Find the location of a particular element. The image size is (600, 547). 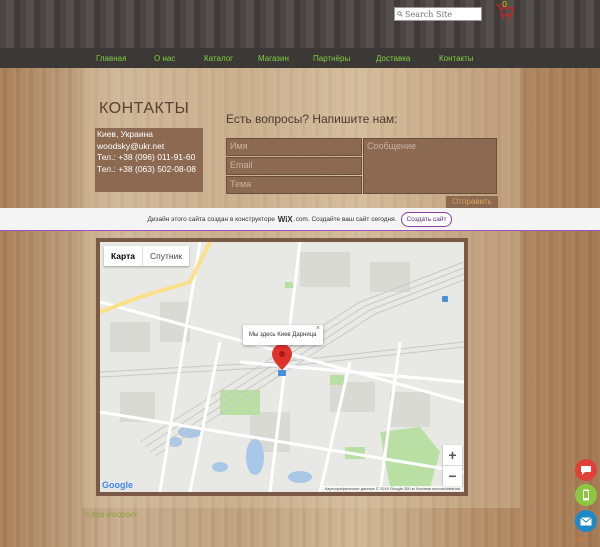

map-bubble-text: Мы здесь Киев Дарница is located at coordinates (283, 335).